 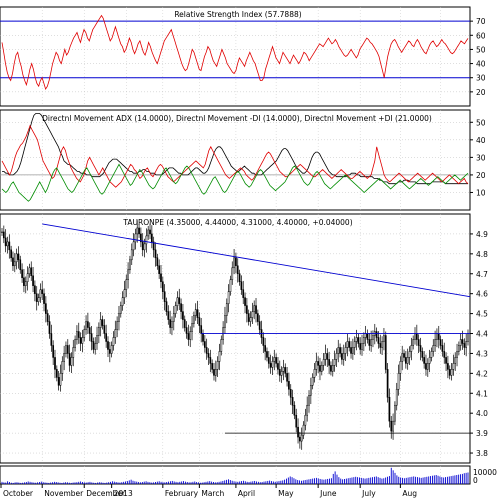 What do you see at coordinates (246, 493) in the screenshot?
I see `x-tick-label: April` at bounding box center [246, 493].